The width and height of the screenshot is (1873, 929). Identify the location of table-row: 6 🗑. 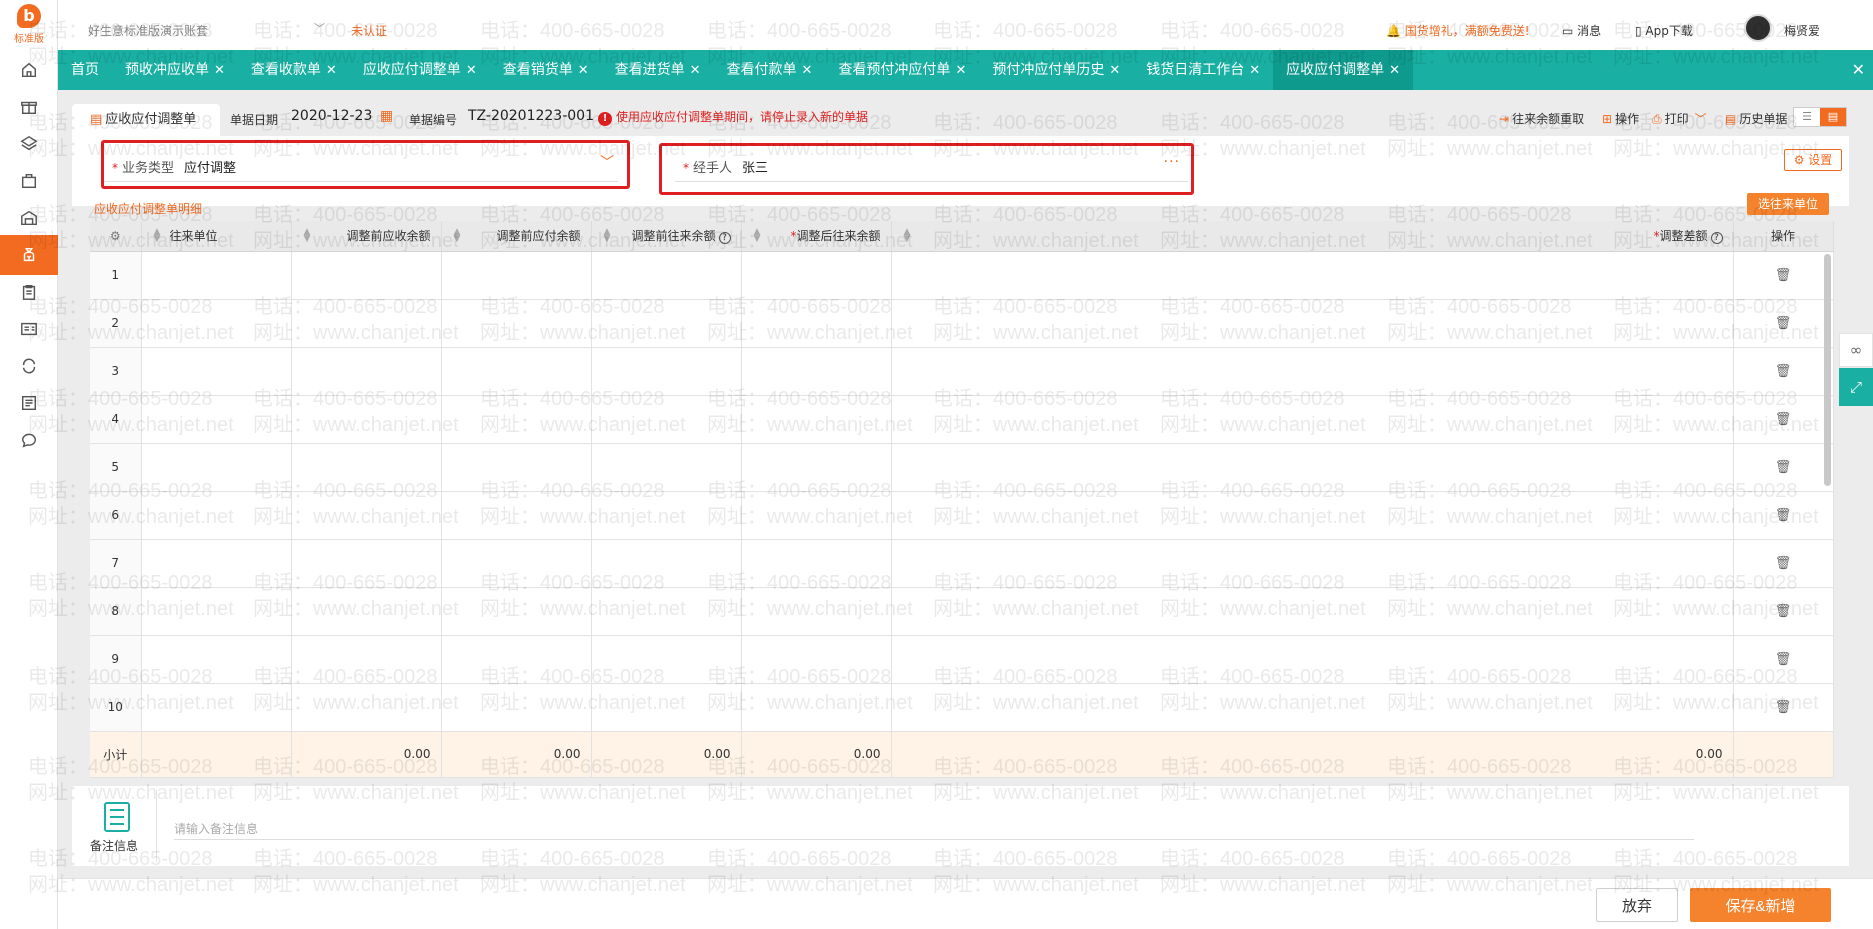
(962, 515).